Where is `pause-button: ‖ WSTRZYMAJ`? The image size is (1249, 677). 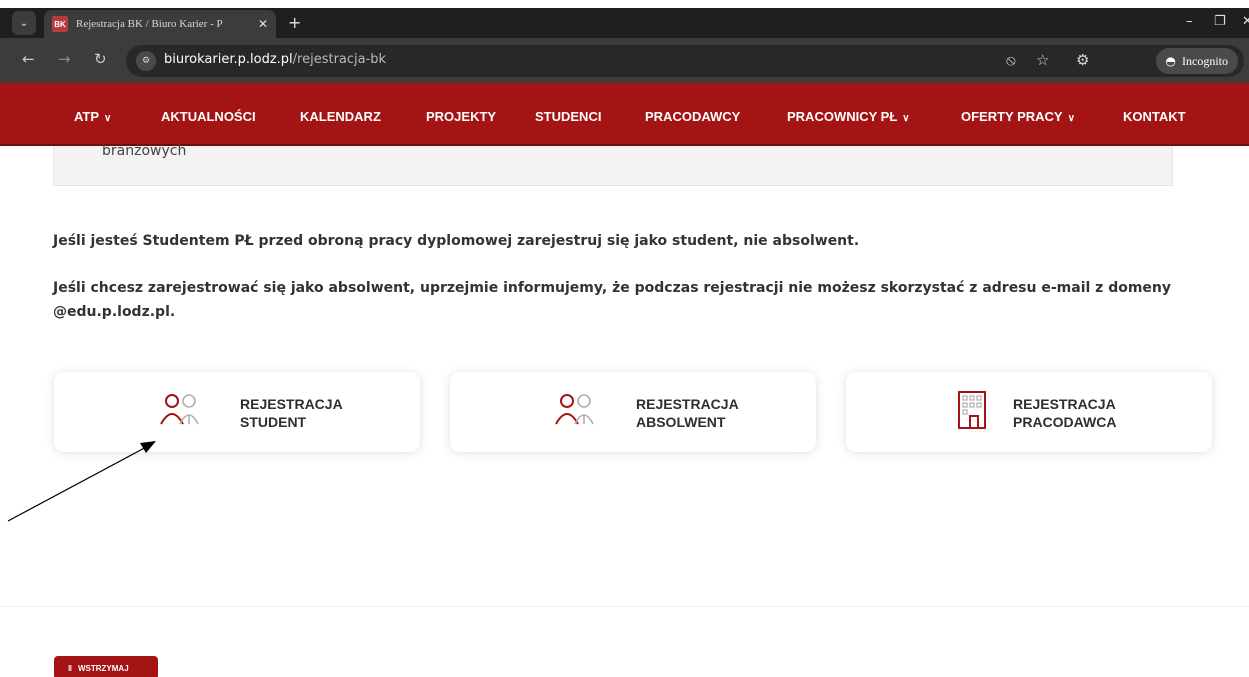
pause-button: ‖ WSTRZYMAJ is located at coordinates (106, 666).